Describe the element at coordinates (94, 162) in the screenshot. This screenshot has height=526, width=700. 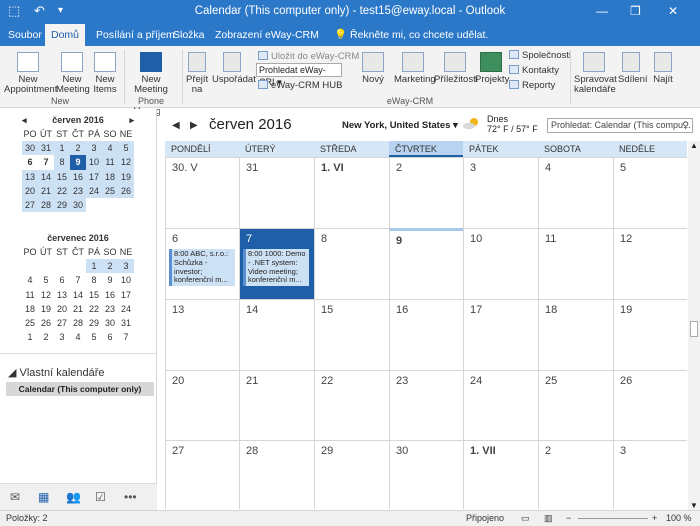
I see `mini-day: 10` at that location.